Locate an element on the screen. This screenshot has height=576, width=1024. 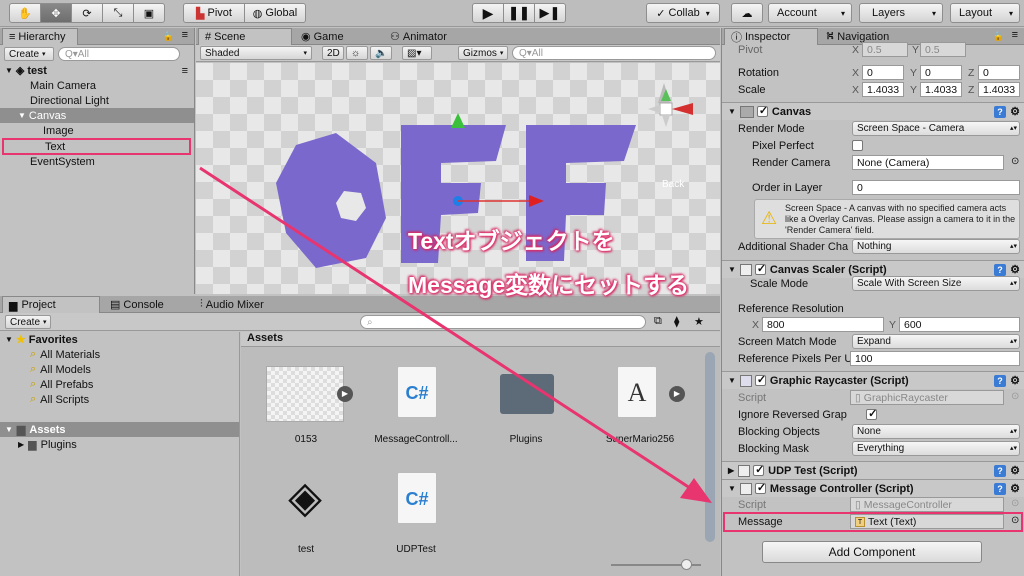
rotation-y-field: 0 is located at coordinates (941, 72).